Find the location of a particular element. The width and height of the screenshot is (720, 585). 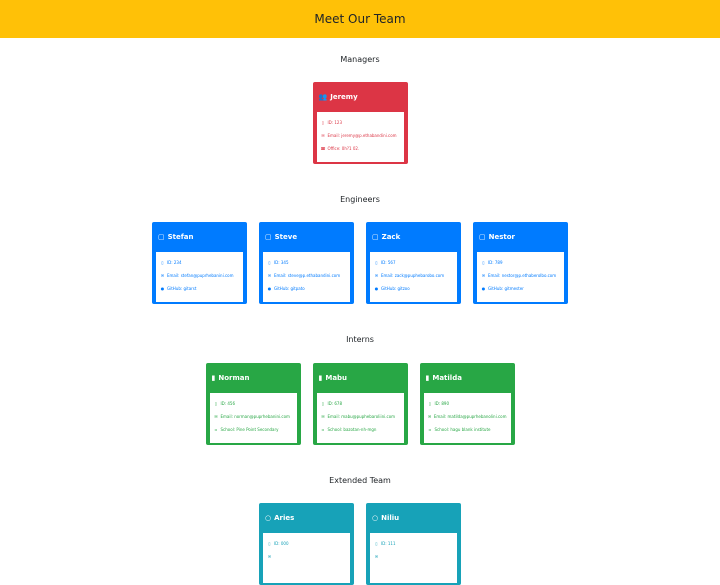

extended-section: Extended Team is located at coordinates (360, 481).